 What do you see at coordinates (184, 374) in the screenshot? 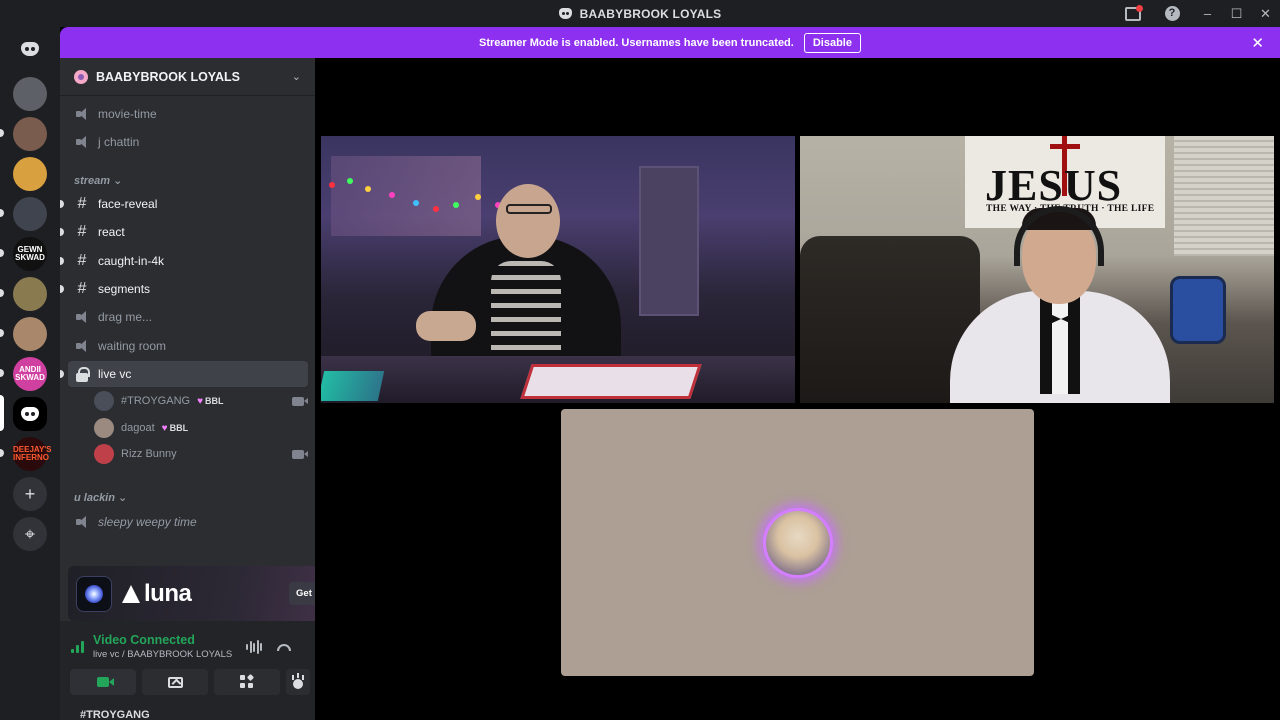
I see `channel-live-vc: live vc` at bounding box center [184, 374].